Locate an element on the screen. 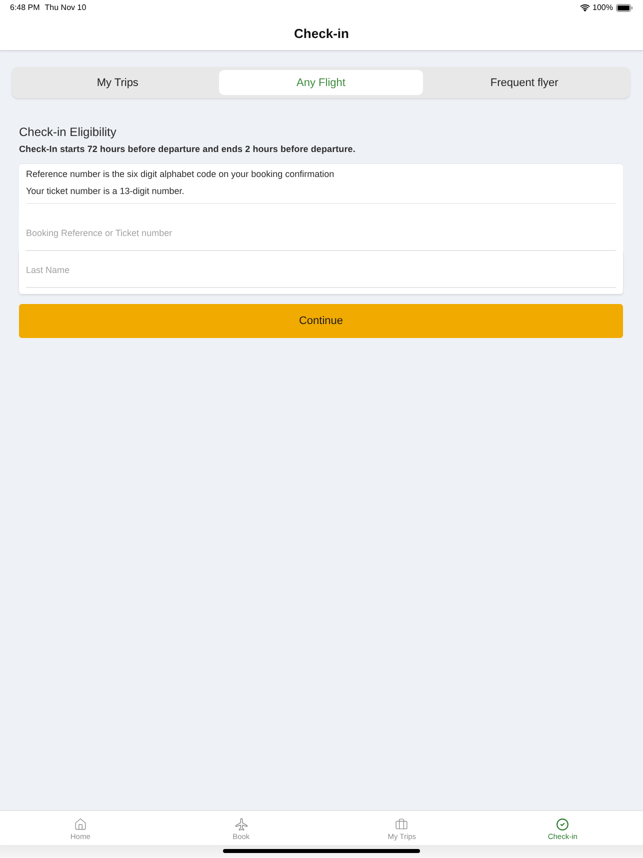  input-field: Booking Reference or Ticket number is located at coordinates (321, 232).